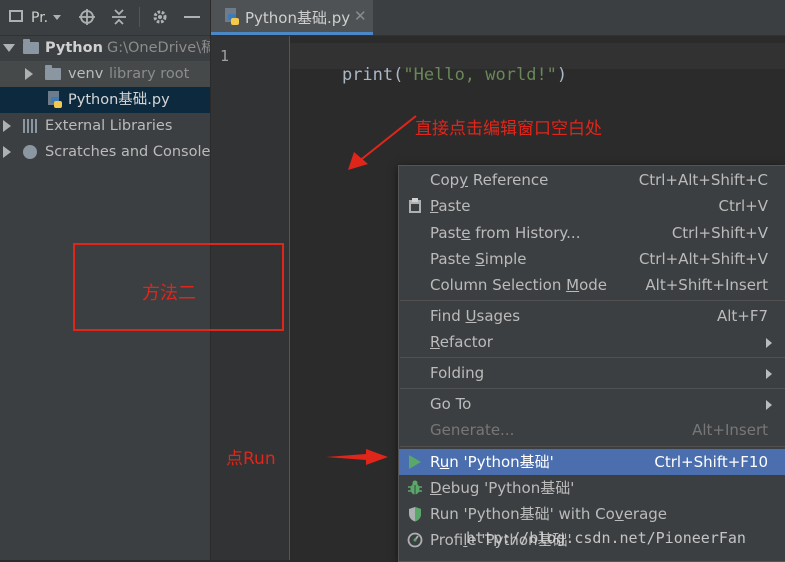 Image resolution: width=785 pixels, height=562 pixels. Describe the element at coordinates (251, 459) in the screenshot. I see `annotation-click-run: 点Run` at that location.